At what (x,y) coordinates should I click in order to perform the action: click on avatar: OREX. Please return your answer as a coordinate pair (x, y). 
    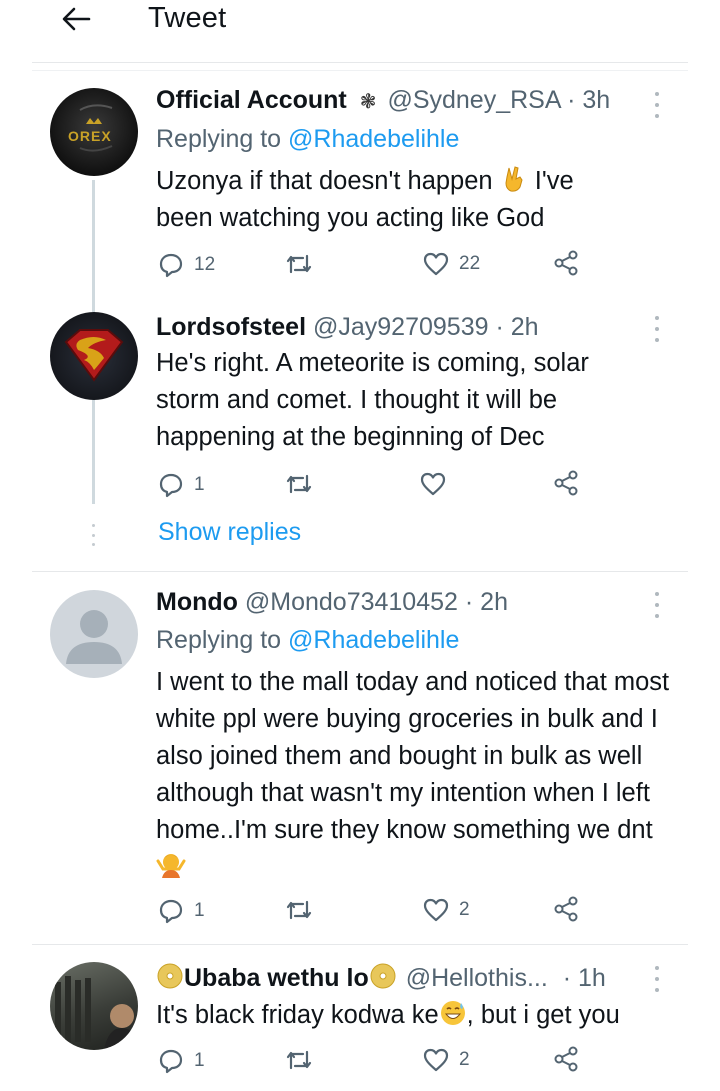
    Looking at the image, I should click on (94, 132).